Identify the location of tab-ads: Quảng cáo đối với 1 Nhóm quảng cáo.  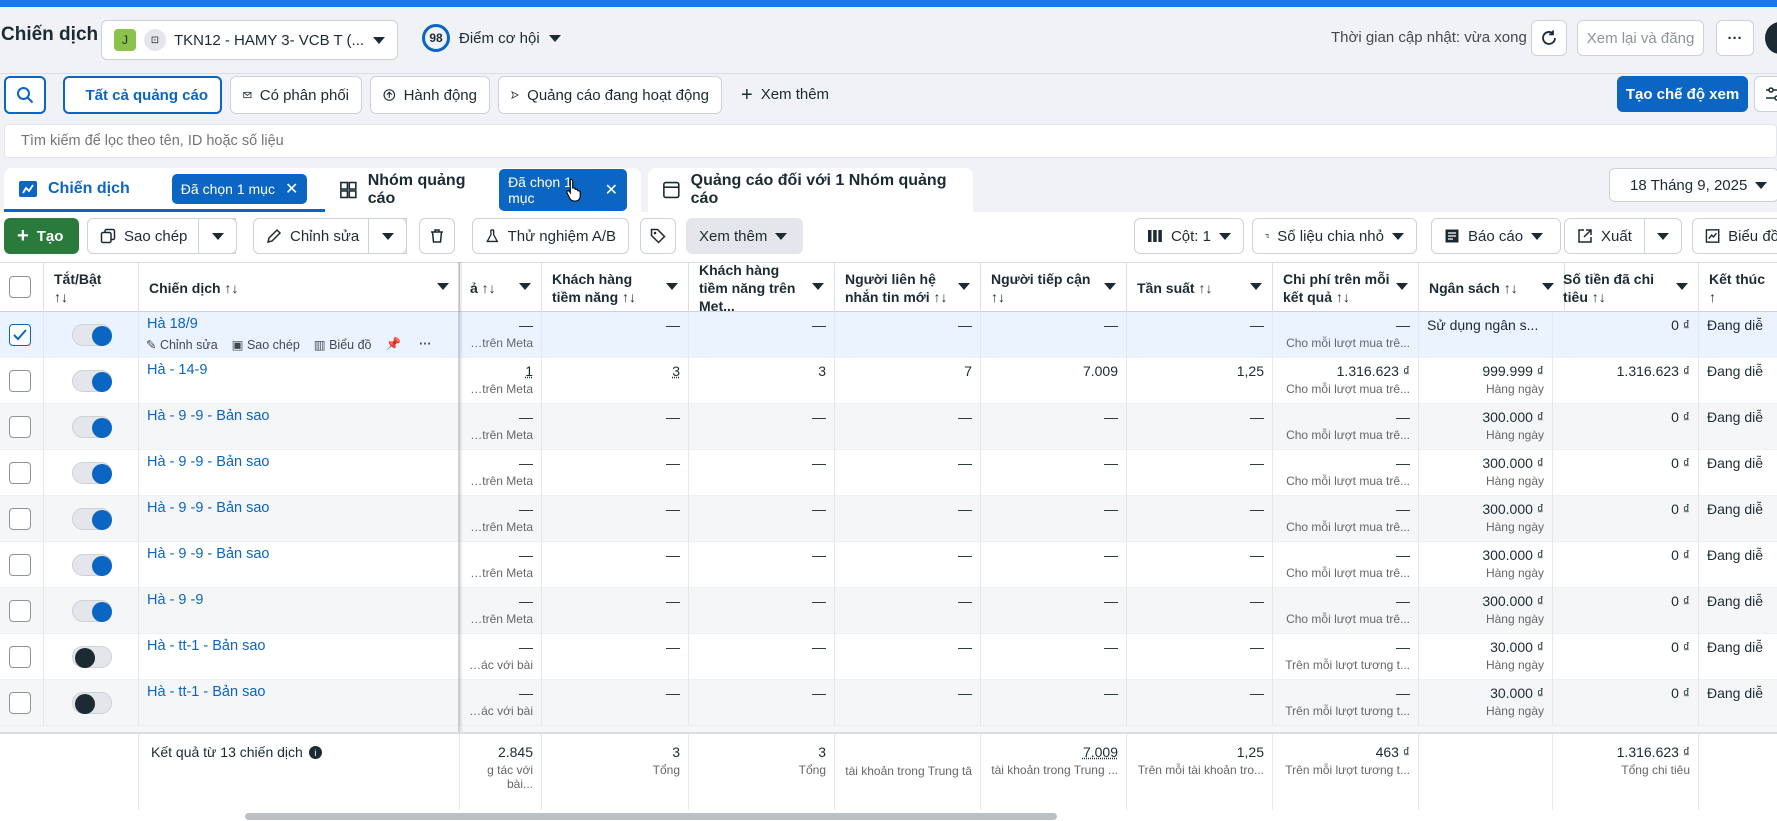
(810, 190).